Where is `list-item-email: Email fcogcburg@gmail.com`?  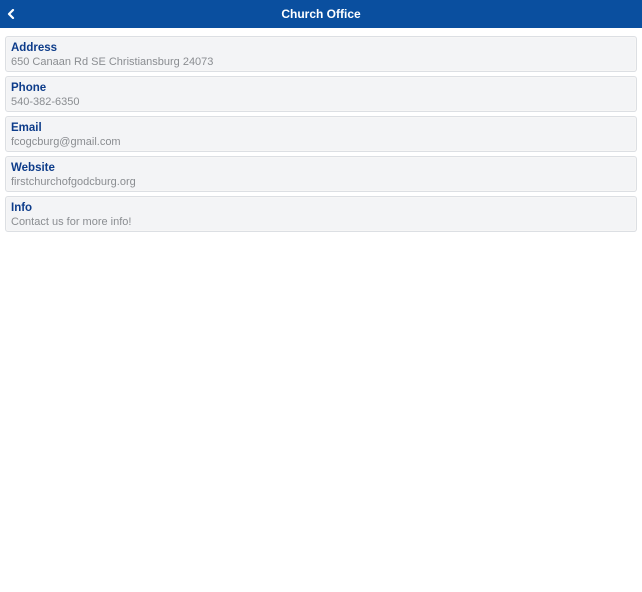
list-item-email: Email fcogcburg@gmail.com is located at coordinates (321, 134).